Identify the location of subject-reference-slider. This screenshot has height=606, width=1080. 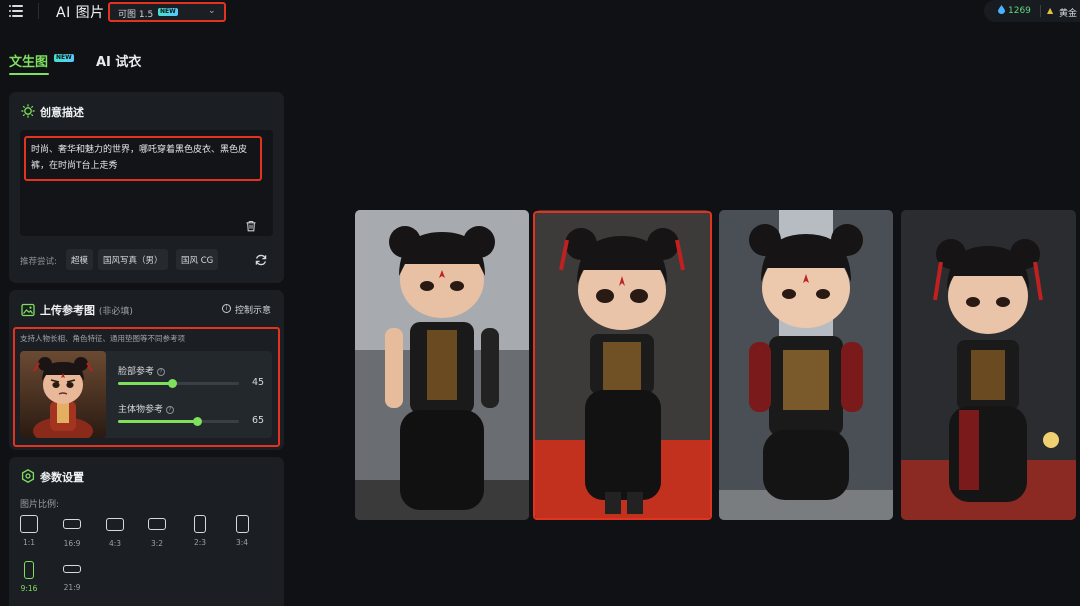
(178, 421).